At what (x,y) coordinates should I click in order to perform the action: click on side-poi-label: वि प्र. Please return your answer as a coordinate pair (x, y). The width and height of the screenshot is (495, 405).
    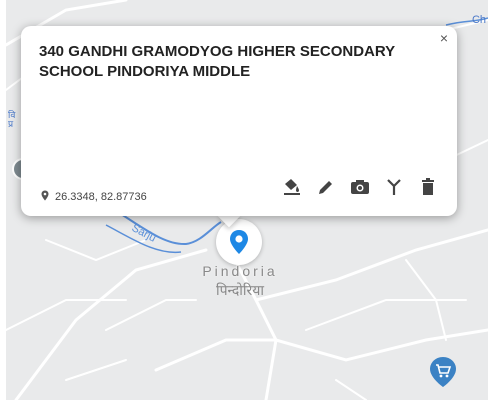
    Looking at the image, I should click on (12, 120).